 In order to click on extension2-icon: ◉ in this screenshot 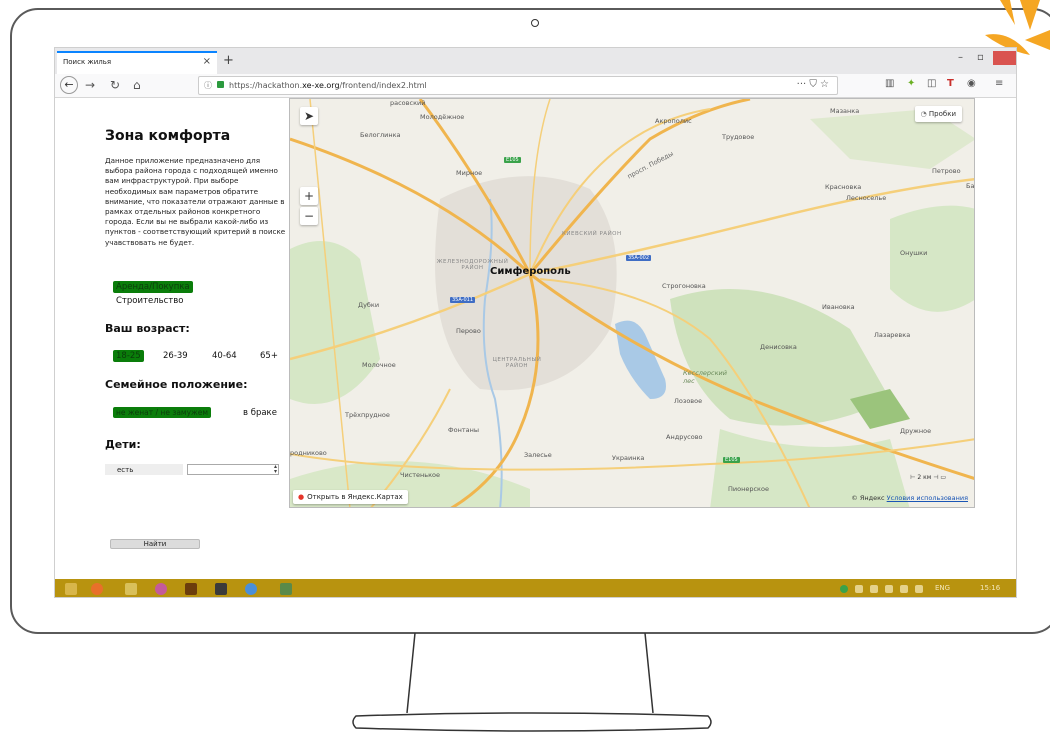, I will do `click(971, 83)`.